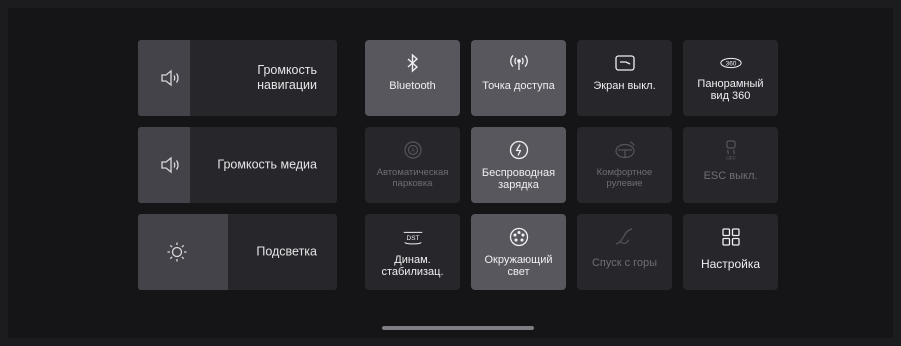 Image resolution: width=901 pixels, height=346 pixels. Describe the element at coordinates (731, 150) in the screenshot. I see `esc-off-icon: OFF` at that location.